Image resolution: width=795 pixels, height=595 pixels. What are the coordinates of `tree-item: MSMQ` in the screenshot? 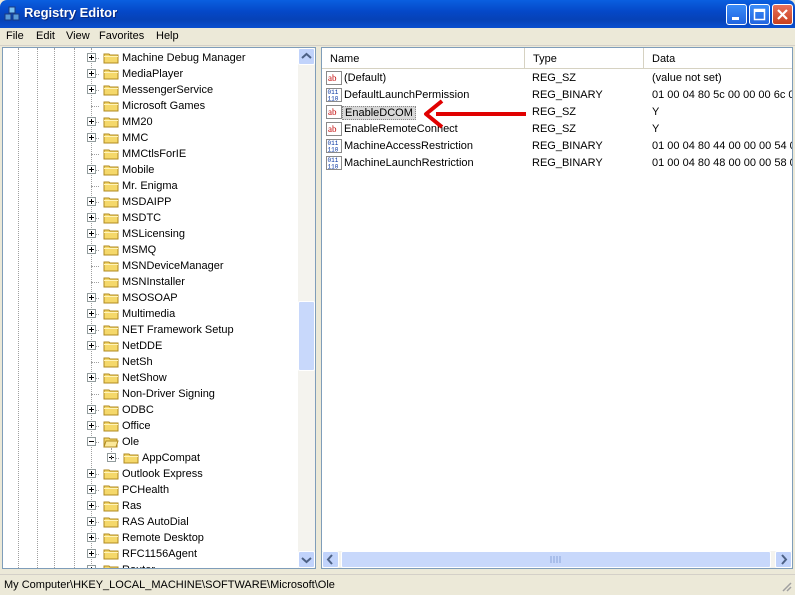 It's located at (151, 250).